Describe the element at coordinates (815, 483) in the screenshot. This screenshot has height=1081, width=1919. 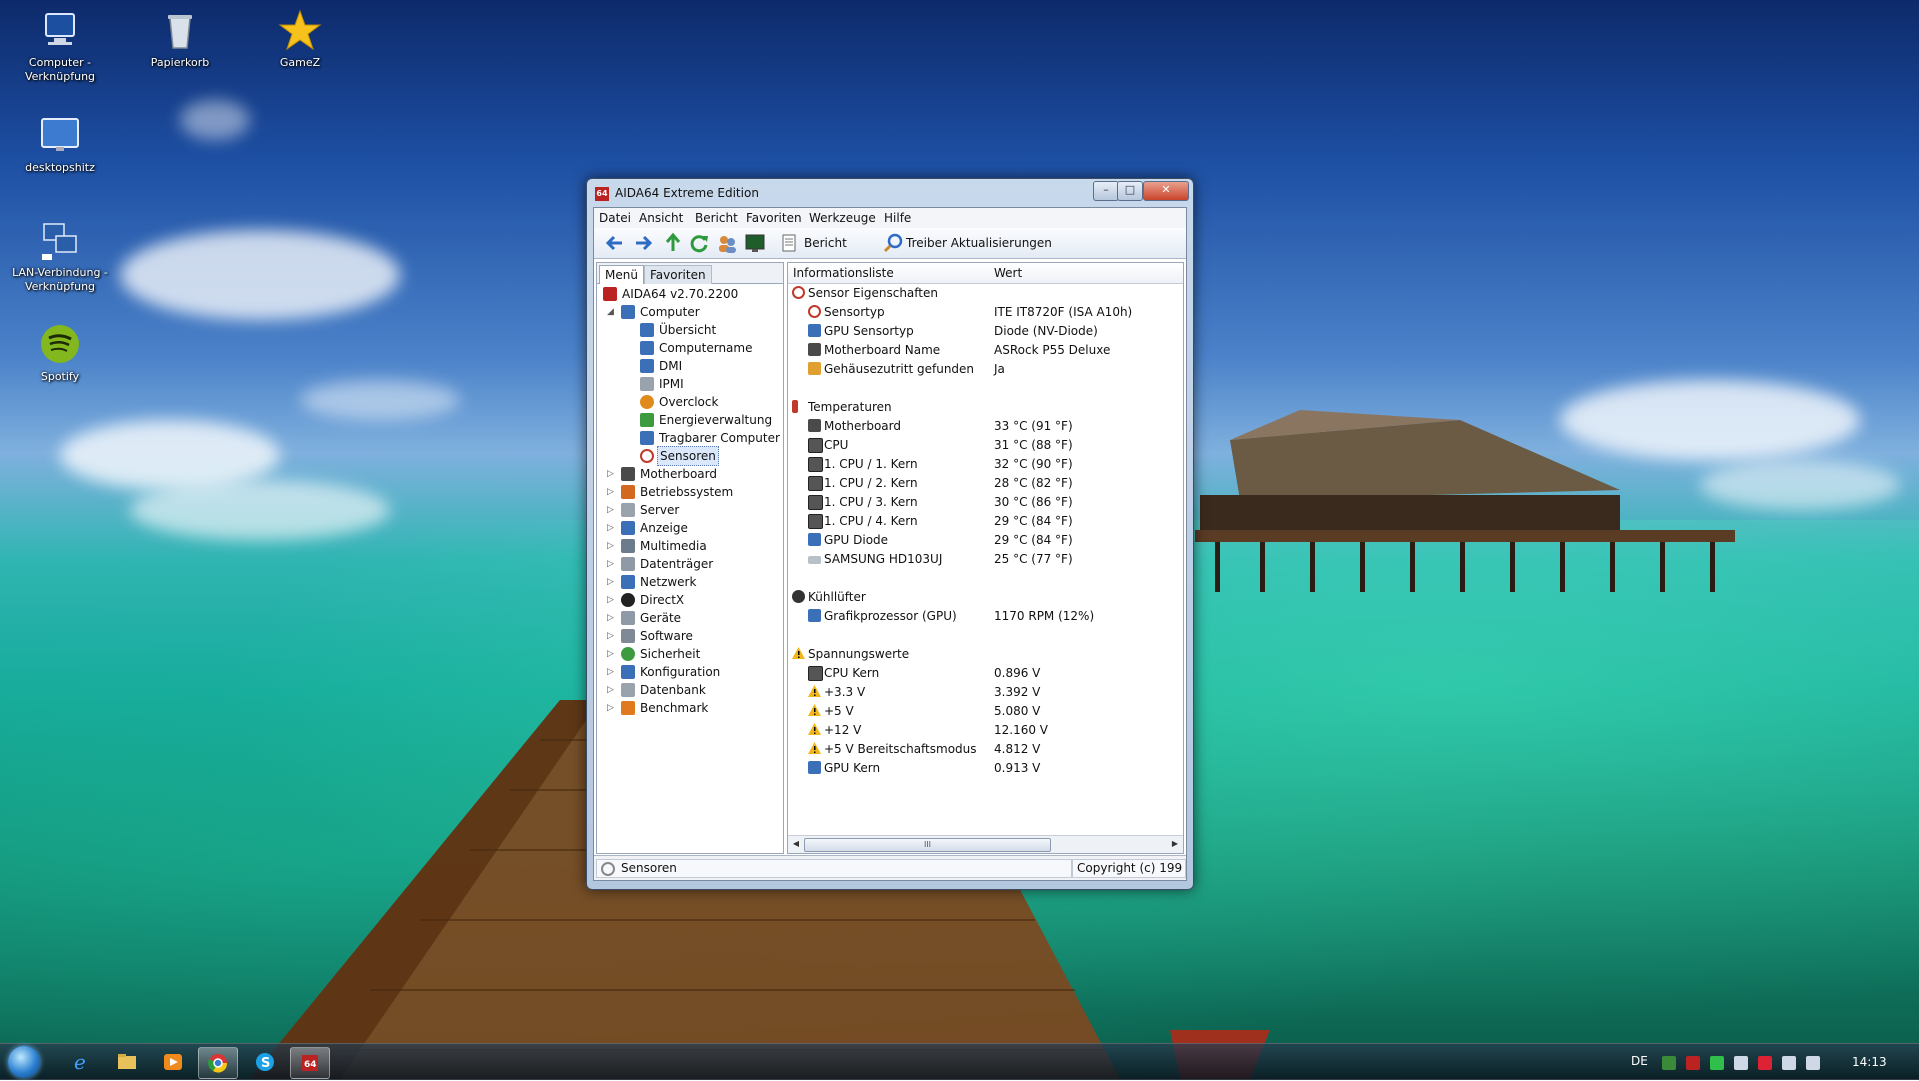
I see `cpu-icon` at that location.